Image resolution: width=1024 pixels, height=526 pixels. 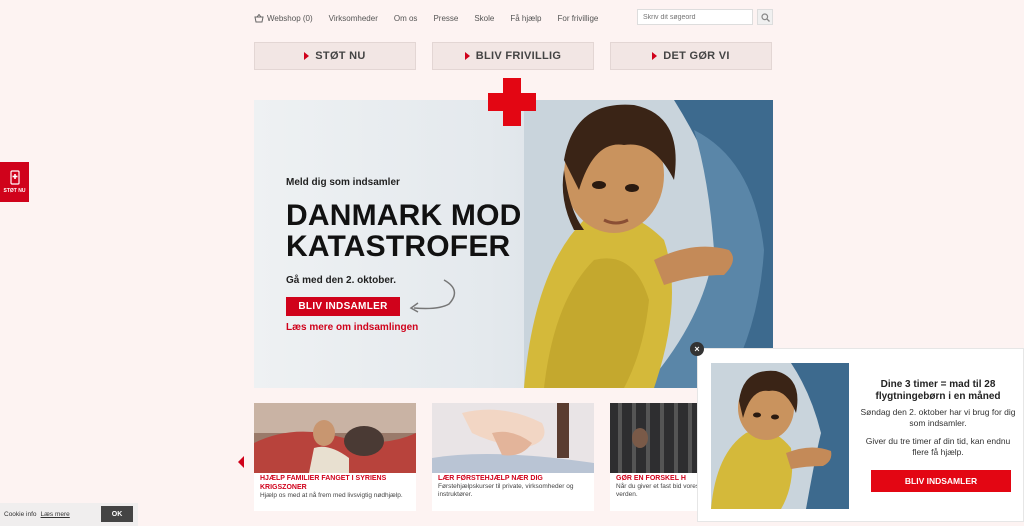 I want to click on nav-om-os: Om os, so click(x=406, y=18).